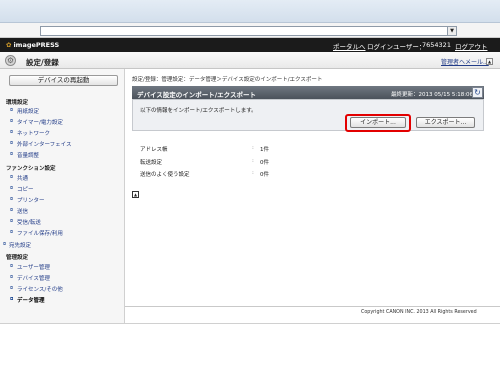 This screenshot has width=500, height=375. What do you see at coordinates (27, 200) in the screenshot?
I see `sidebar-item-printer: プリンター` at bounding box center [27, 200].